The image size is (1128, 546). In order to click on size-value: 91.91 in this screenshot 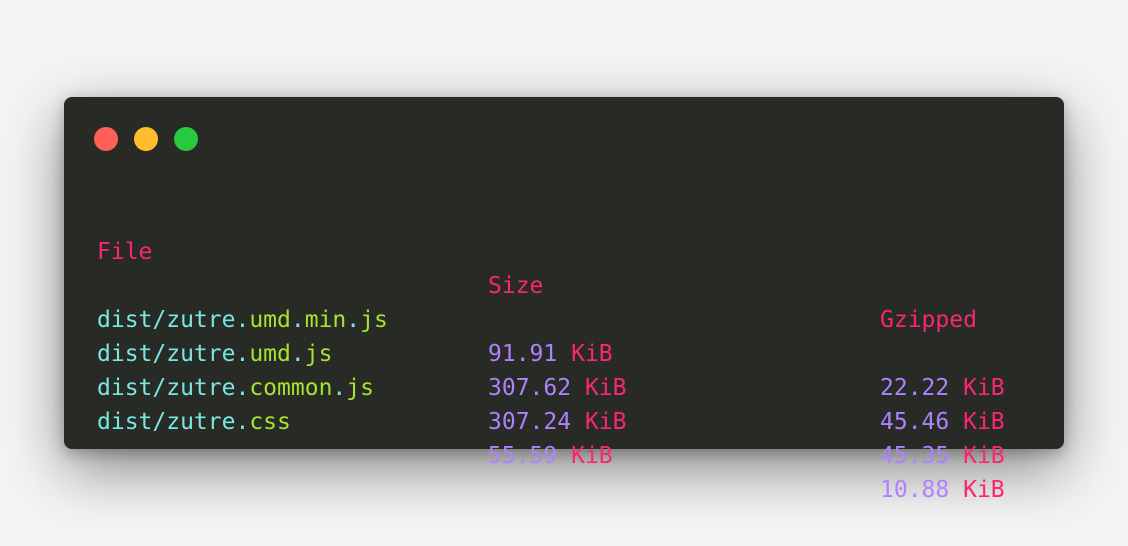, I will do `click(523, 354)`.